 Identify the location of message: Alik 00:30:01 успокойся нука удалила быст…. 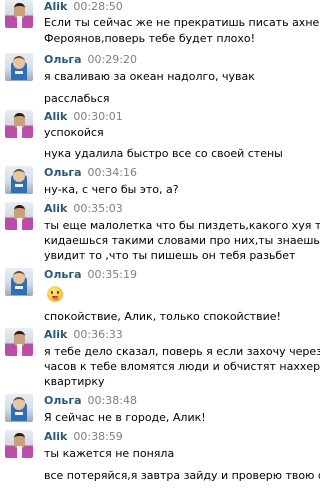
(160, 135).